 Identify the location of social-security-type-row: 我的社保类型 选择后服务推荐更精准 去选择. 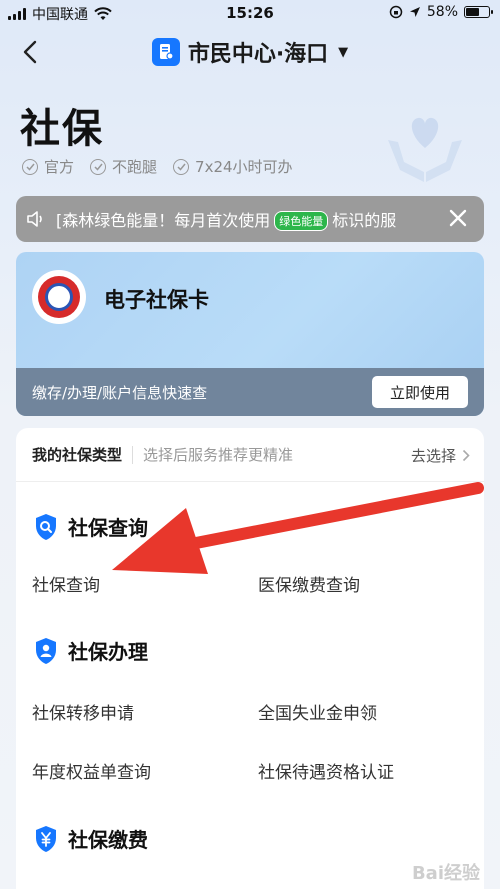
(250, 455).